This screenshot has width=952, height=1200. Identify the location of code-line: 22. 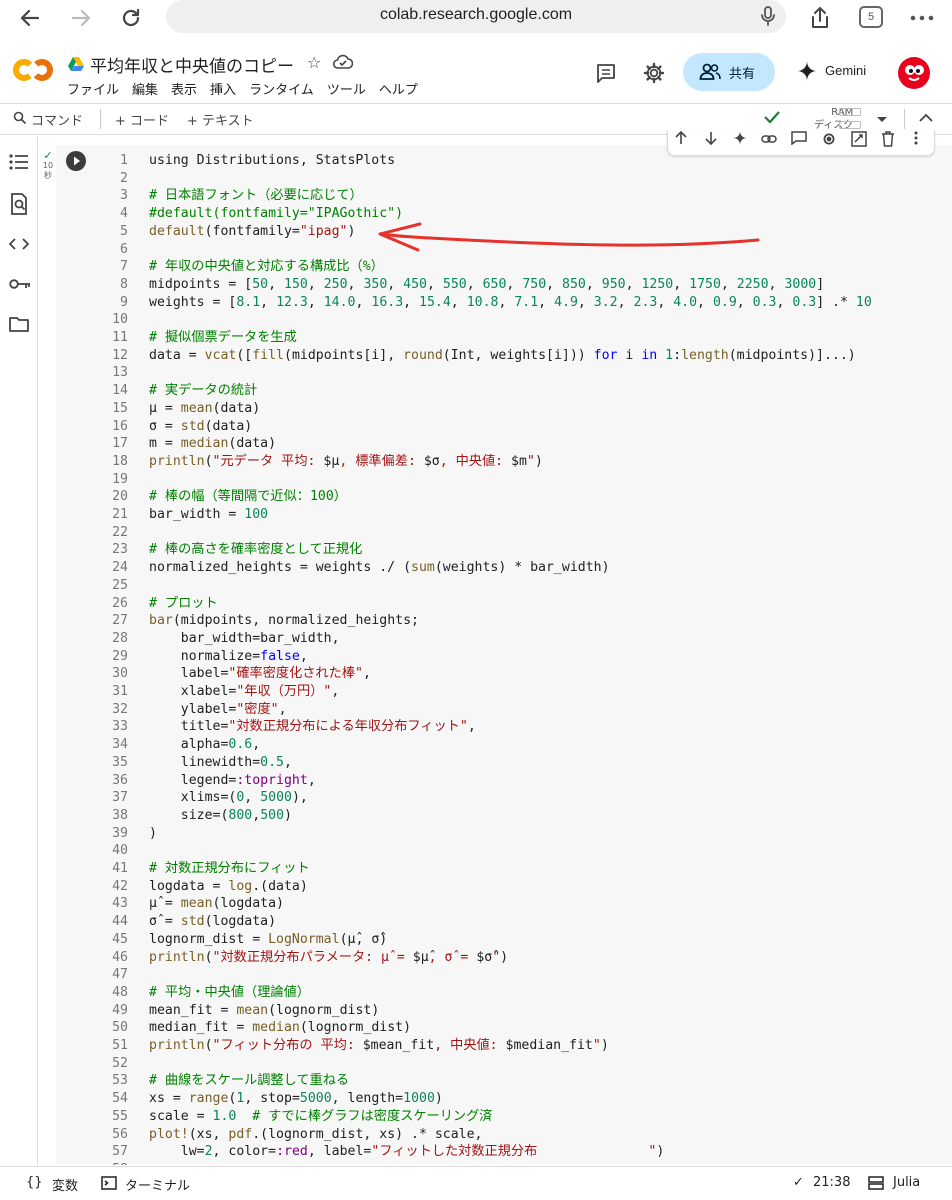
(504, 533).